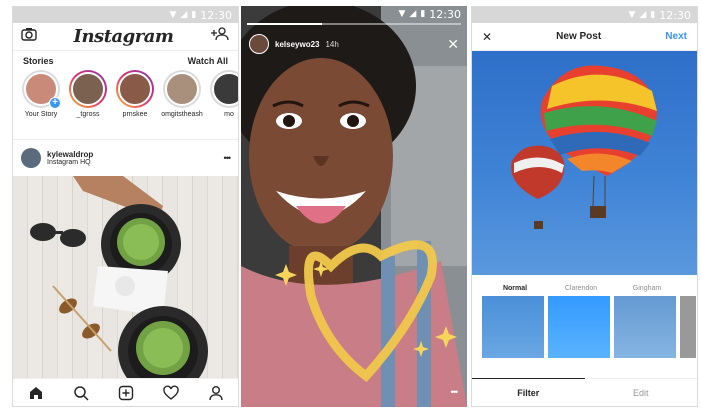 The height and width of the screenshot is (420, 701). What do you see at coordinates (284, 24) in the screenshot?
I see `story-progress-fill` at bounding box center [284, 24].